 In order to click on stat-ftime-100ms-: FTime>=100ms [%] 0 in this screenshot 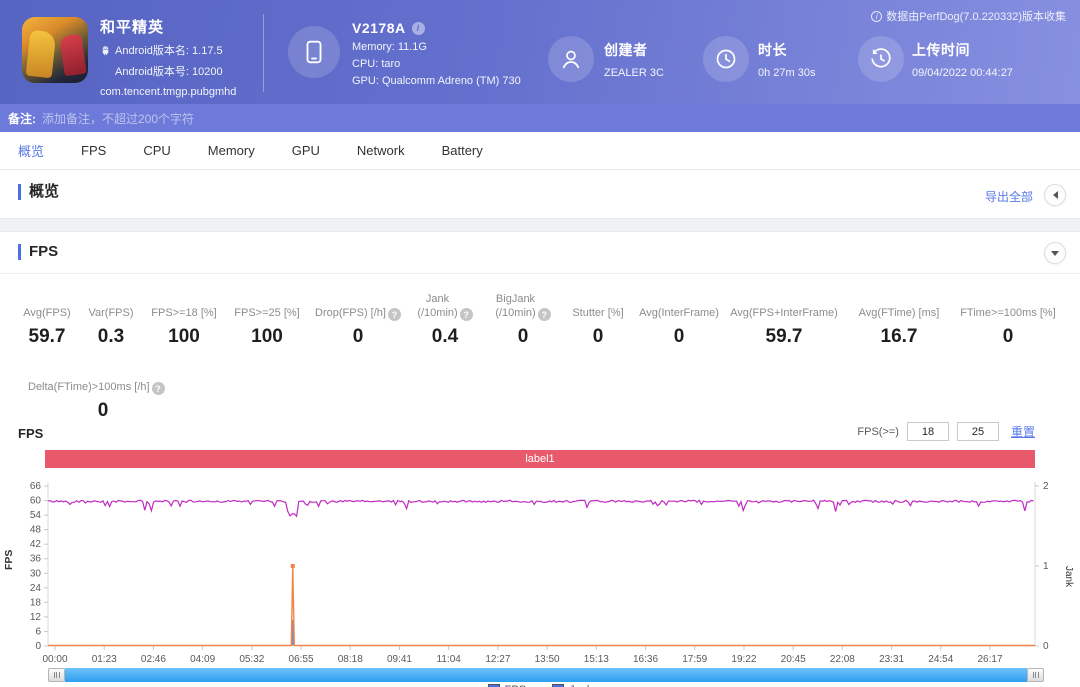, I will do `click(1008, 318)`.